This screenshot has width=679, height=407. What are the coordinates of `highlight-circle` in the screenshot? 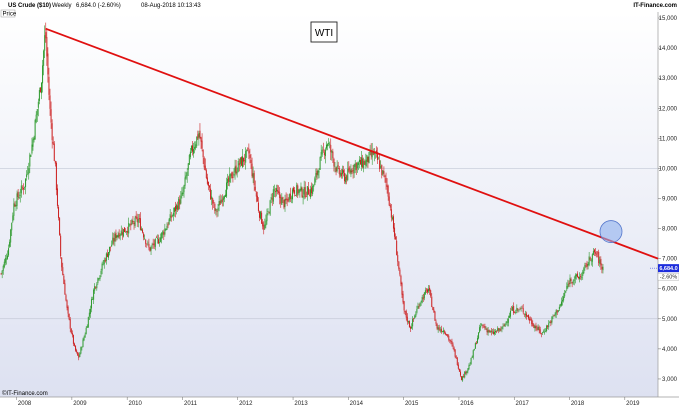 It's located at (611, 231).